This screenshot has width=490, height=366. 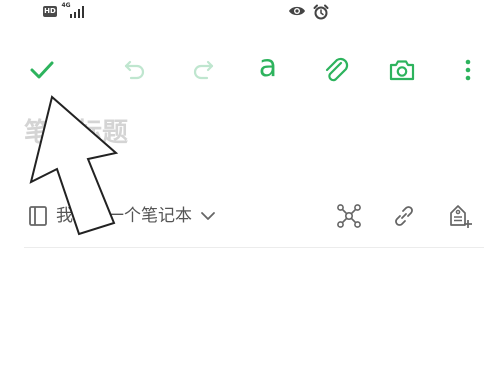 I want to click on notebook-selector: 我的第一个笔记本, so click(x=122, y=216).